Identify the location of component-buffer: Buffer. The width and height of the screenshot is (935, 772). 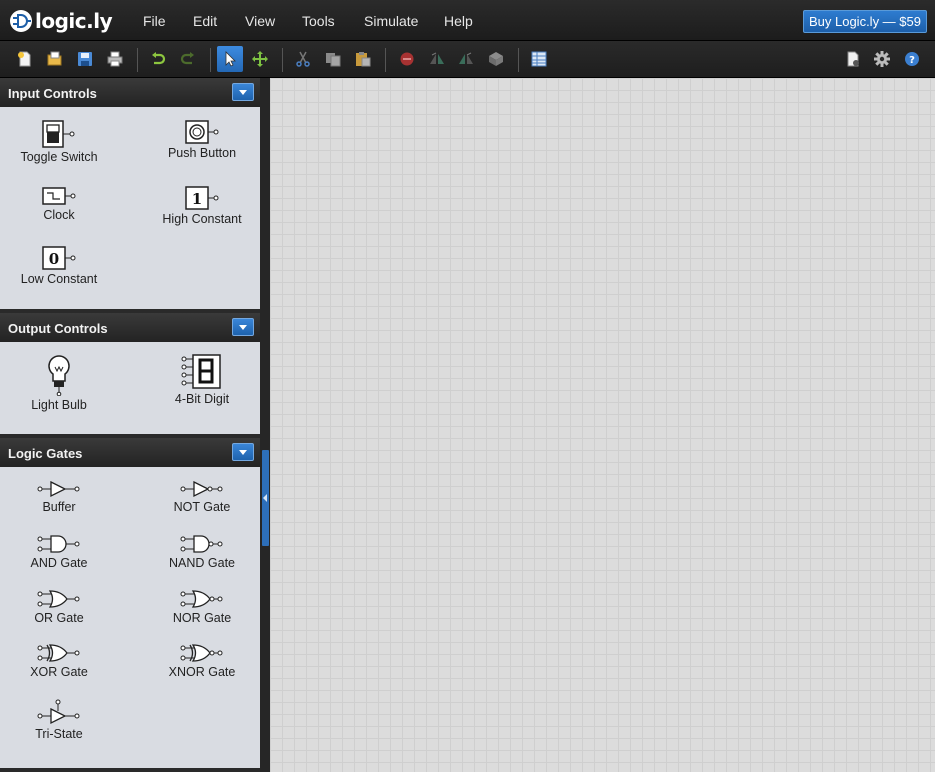
(62, 497).